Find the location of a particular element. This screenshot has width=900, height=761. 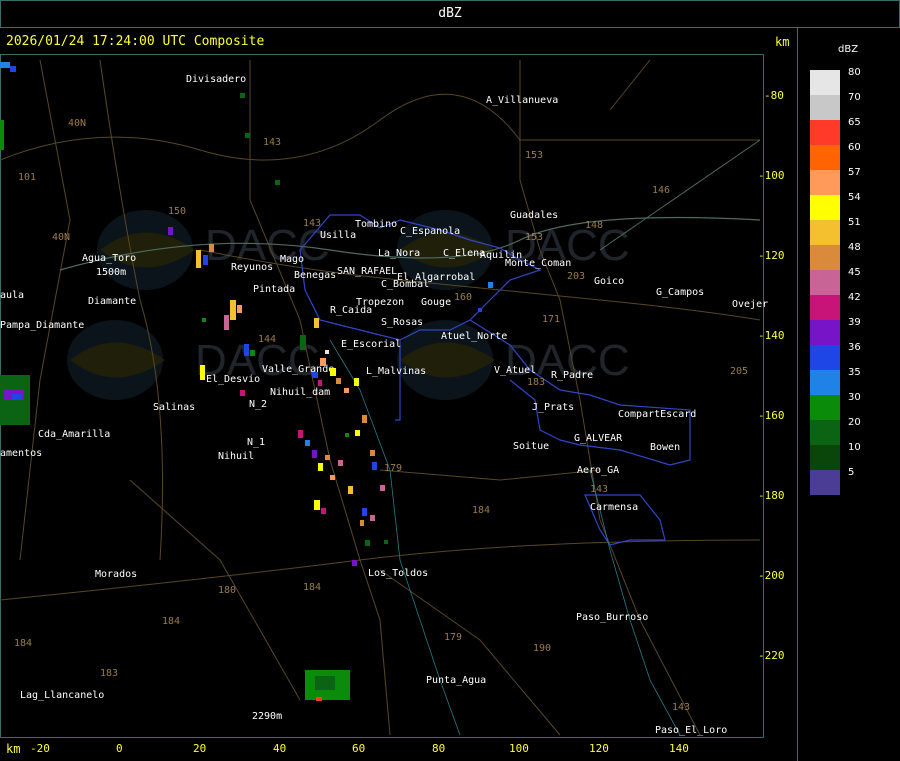

svg-text: Pintada is located at coordinates (274, 289).